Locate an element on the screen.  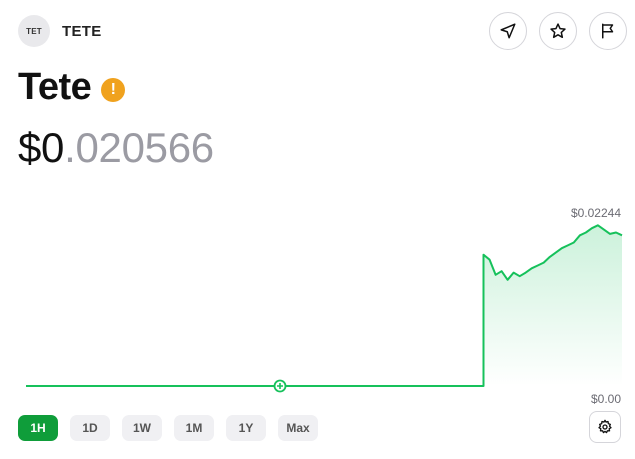
gear-icon is located at coordinates (605, 426).